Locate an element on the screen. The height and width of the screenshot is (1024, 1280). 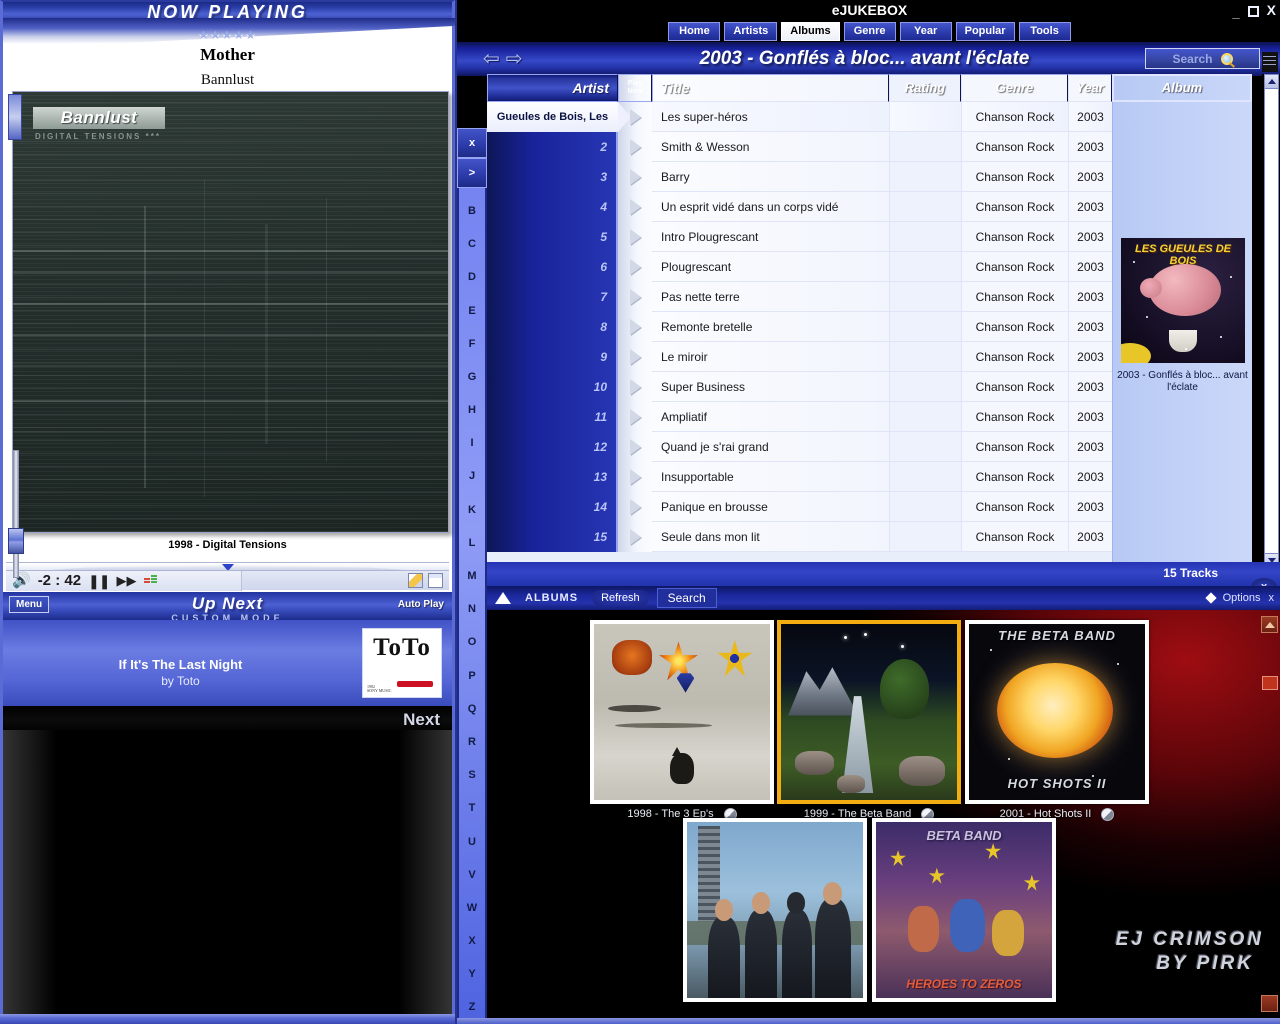
alphabet-expand-button: > is located at coordinates (472, 173).